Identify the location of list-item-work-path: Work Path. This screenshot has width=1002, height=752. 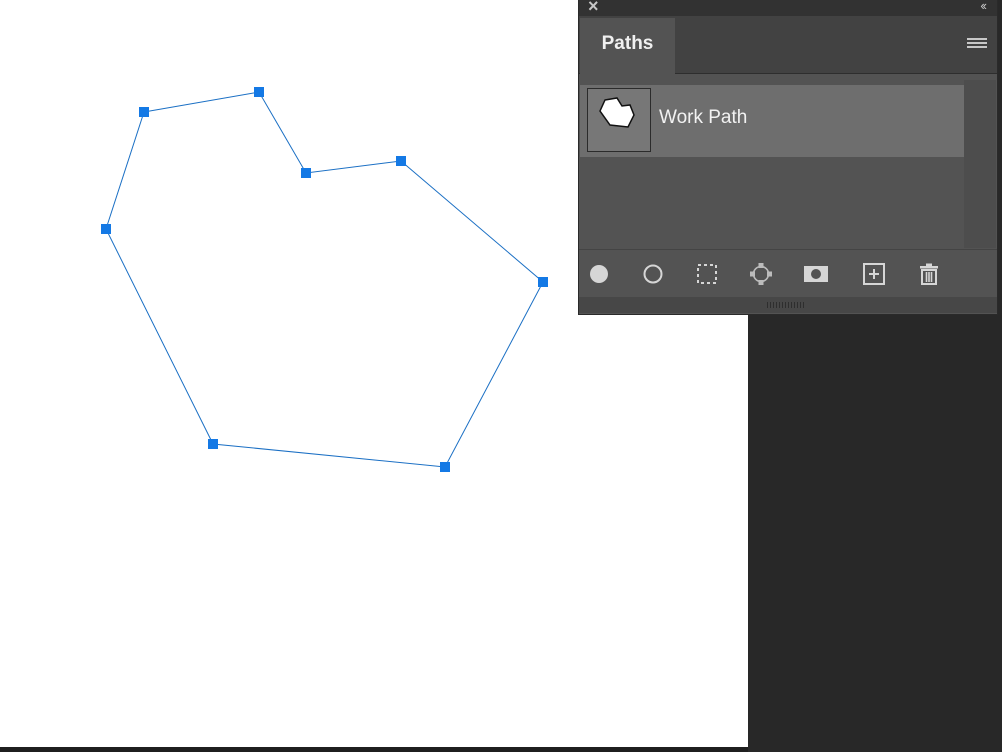
(772, 121).